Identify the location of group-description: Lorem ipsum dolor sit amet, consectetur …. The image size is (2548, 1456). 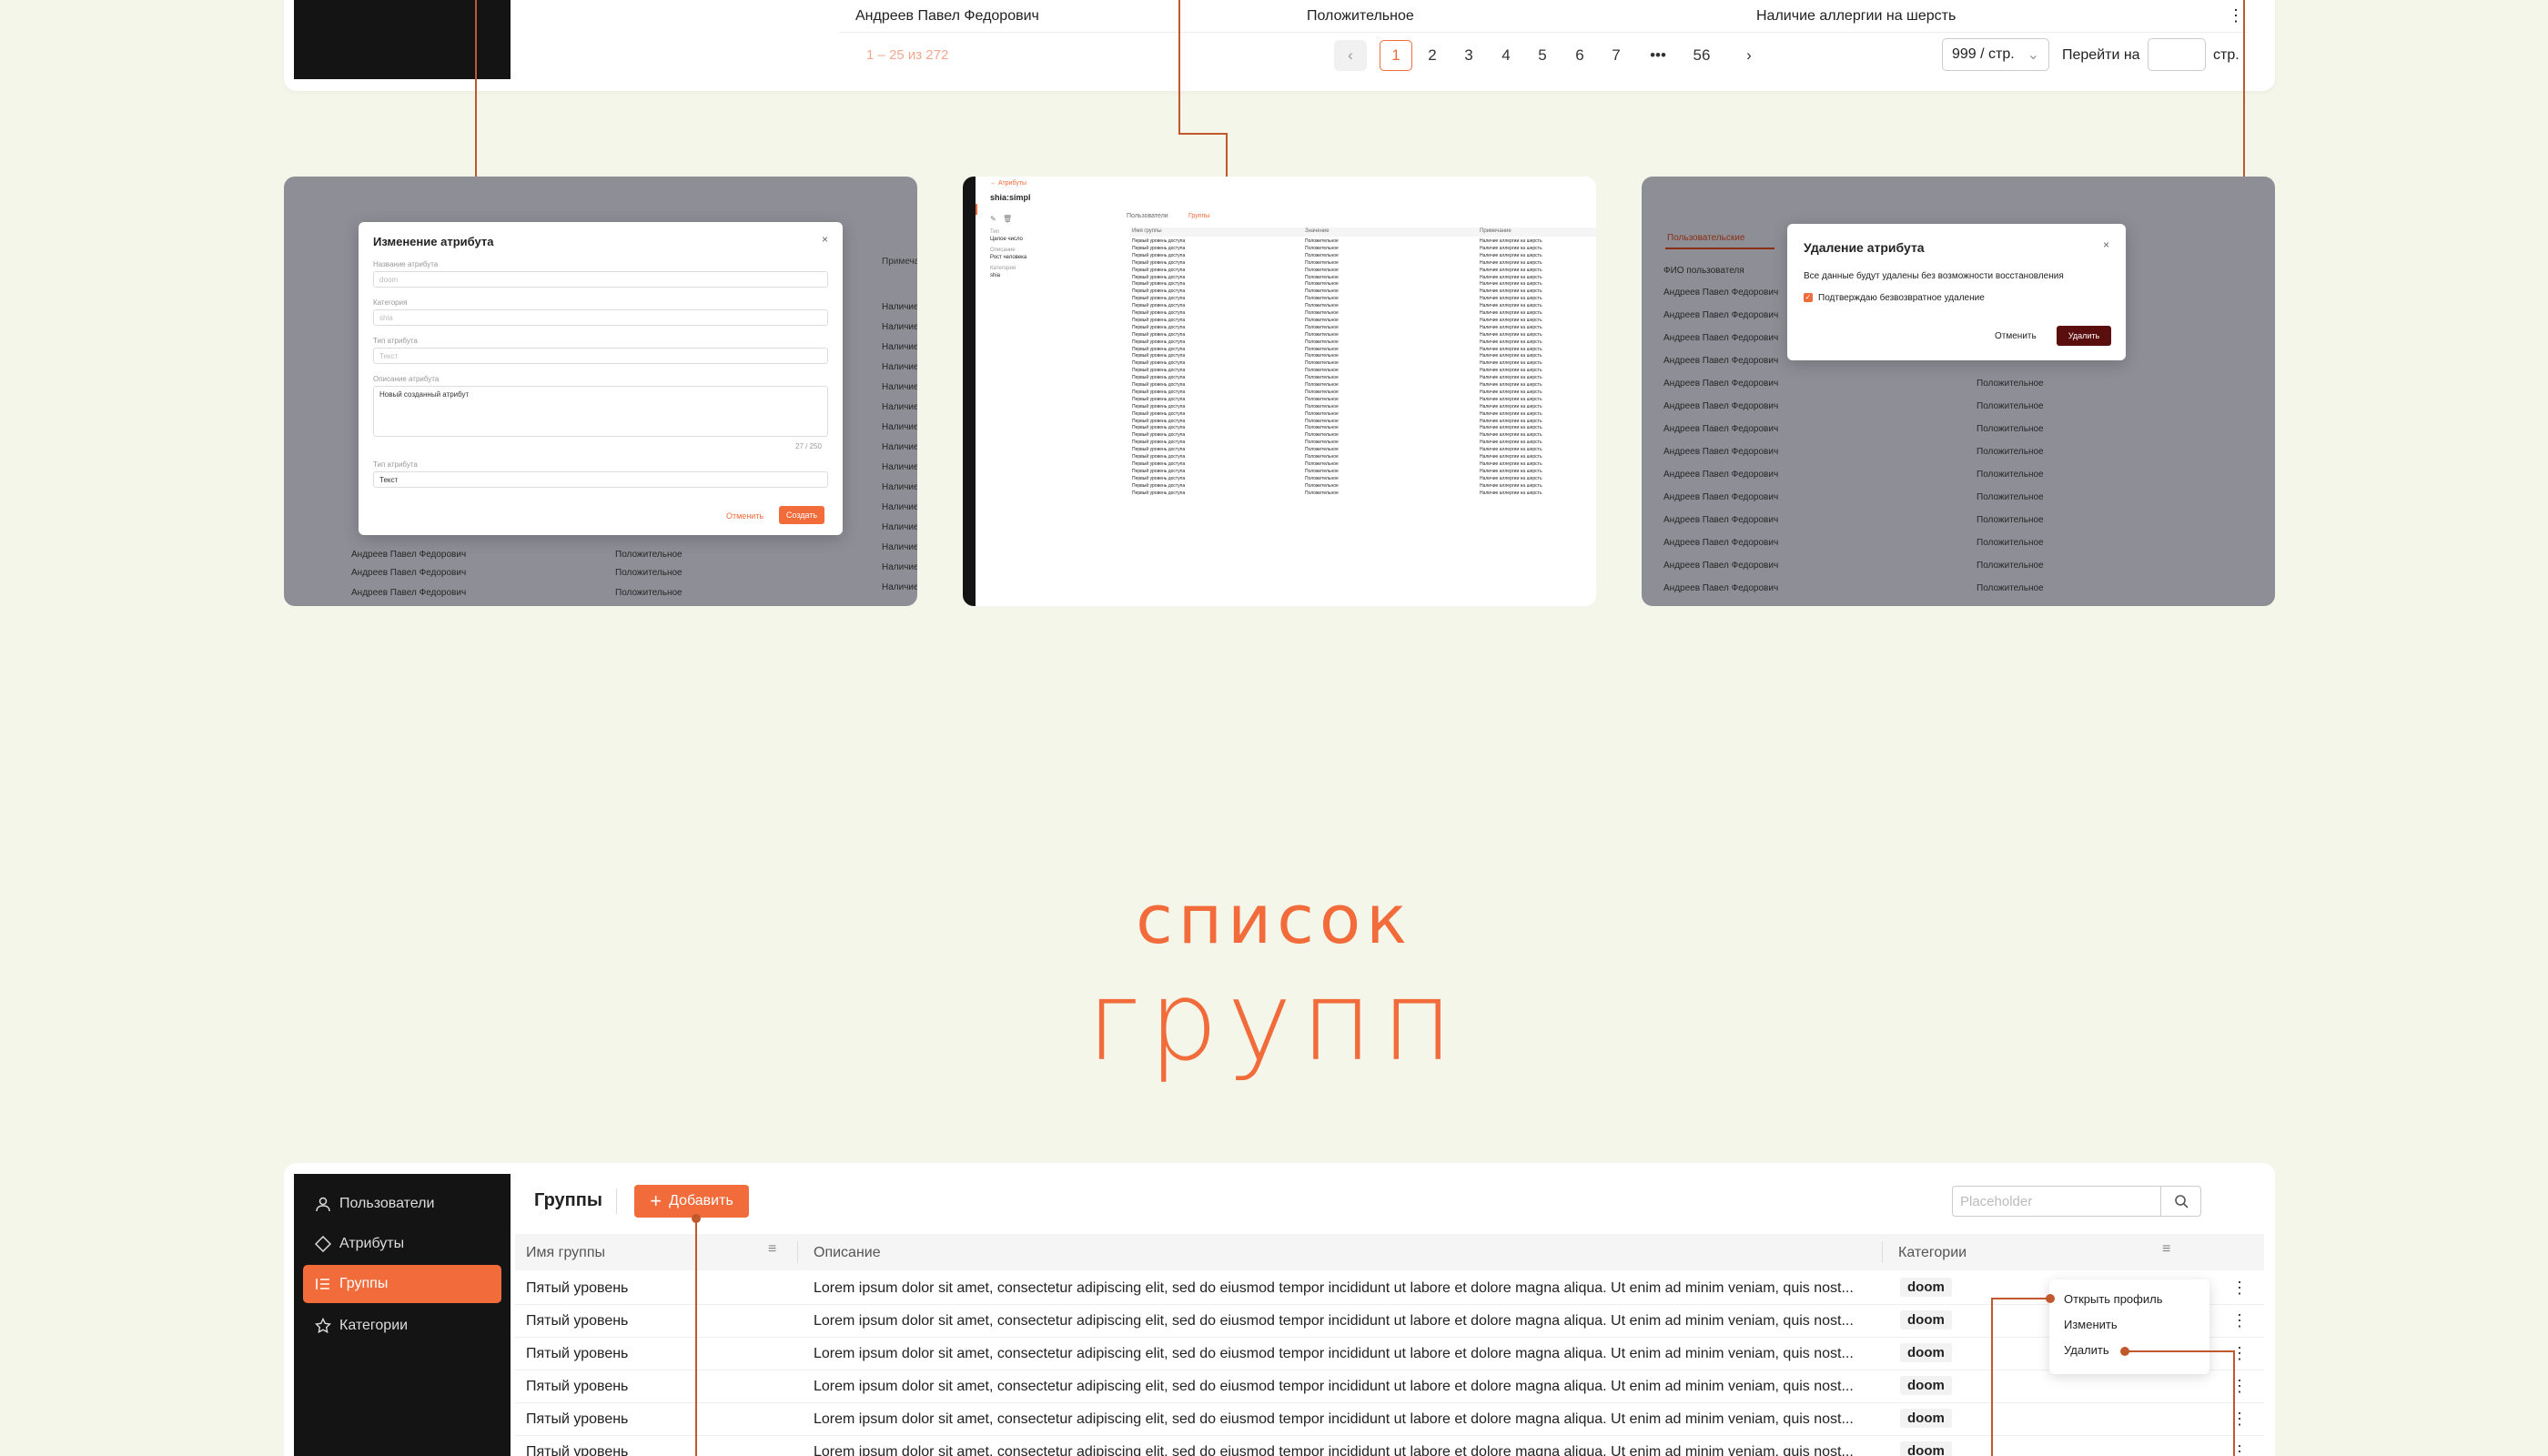
(1334, 1288).